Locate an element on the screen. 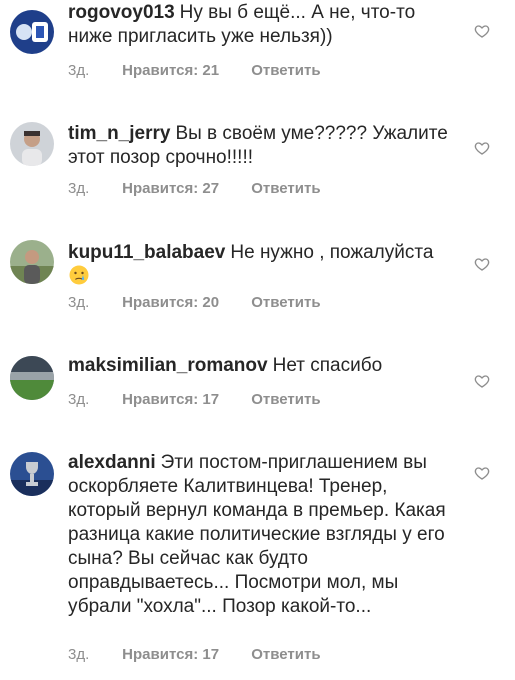  comment-text: Не нужно , пожалуйста is located at coordinates (332, 252).